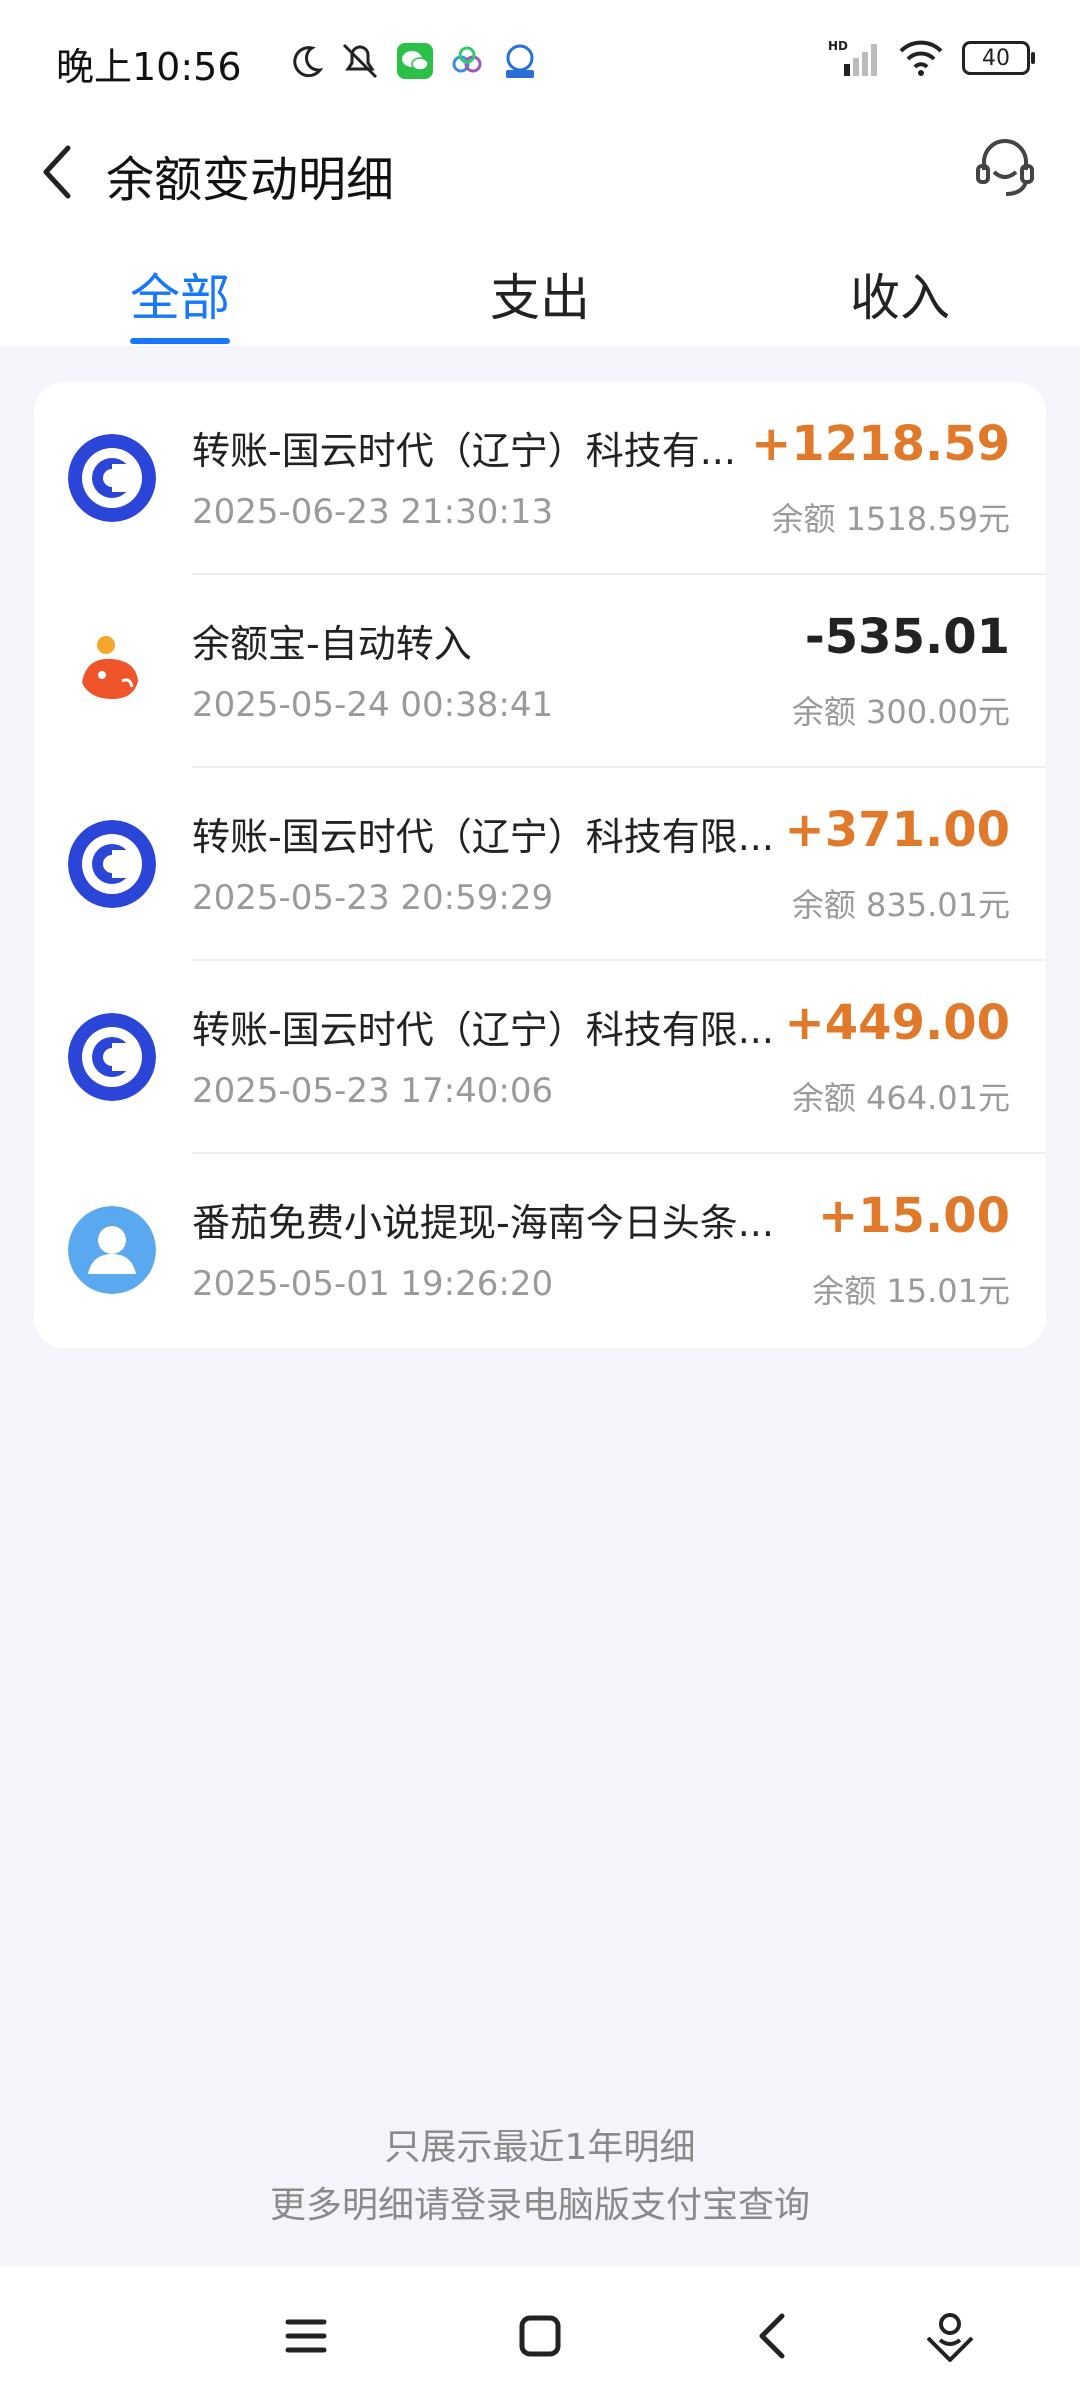 The width and height of the screenshot is (1080, 2400). I want to click on assistant-icon, so click(950, 2336).